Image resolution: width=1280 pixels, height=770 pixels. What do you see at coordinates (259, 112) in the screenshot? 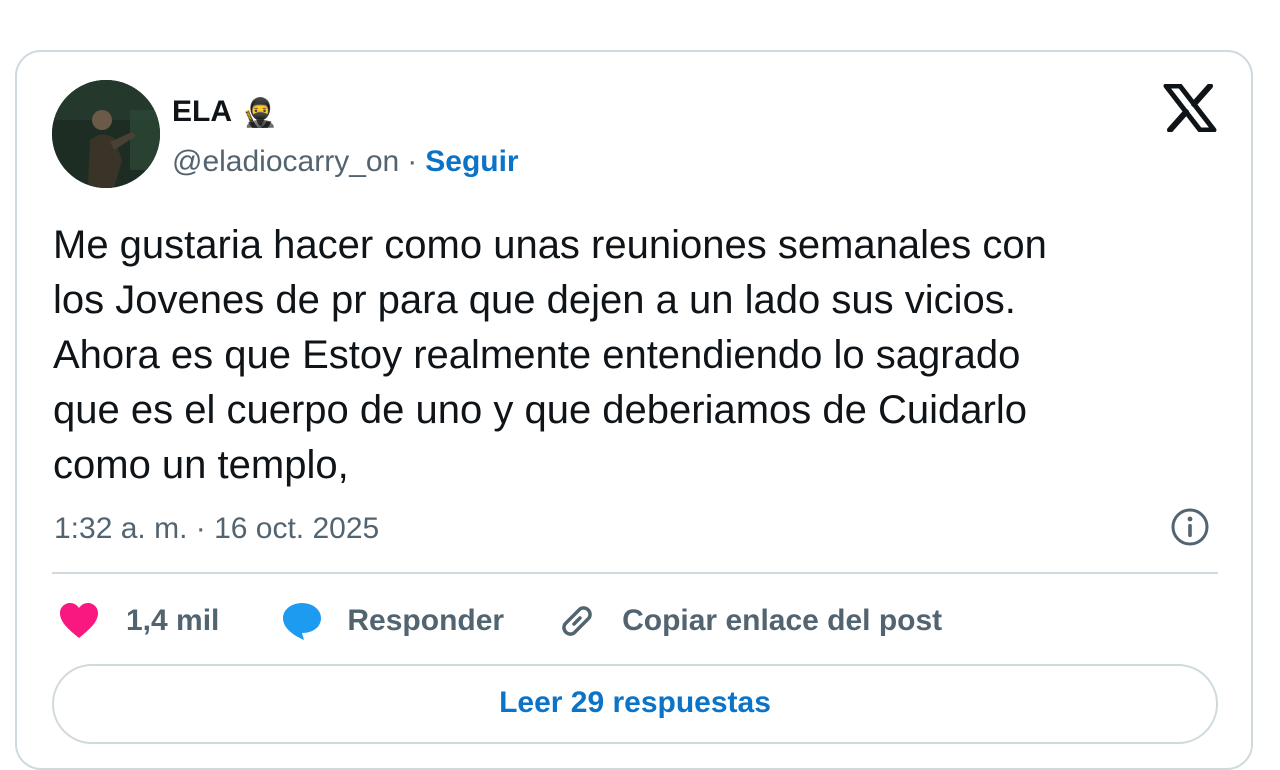
I see `ninja-emoji: 🥷` at bounding box center [259, 112].